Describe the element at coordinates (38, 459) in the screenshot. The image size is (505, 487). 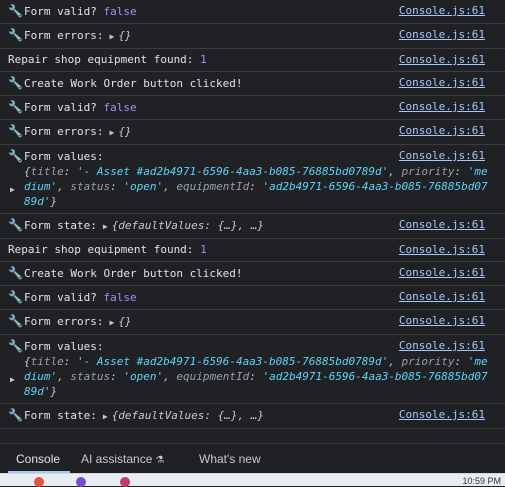
I see `tab-console: Console` at that location.